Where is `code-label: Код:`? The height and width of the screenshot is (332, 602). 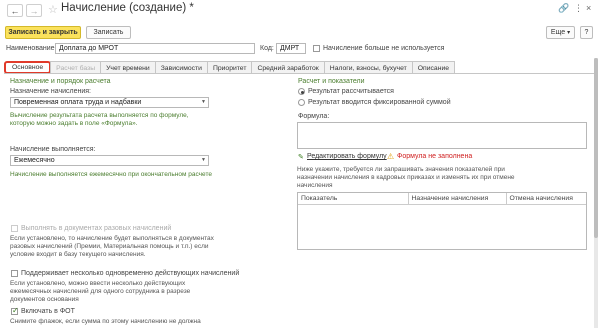
code-label: Код: is located at coordinates (267, 48).